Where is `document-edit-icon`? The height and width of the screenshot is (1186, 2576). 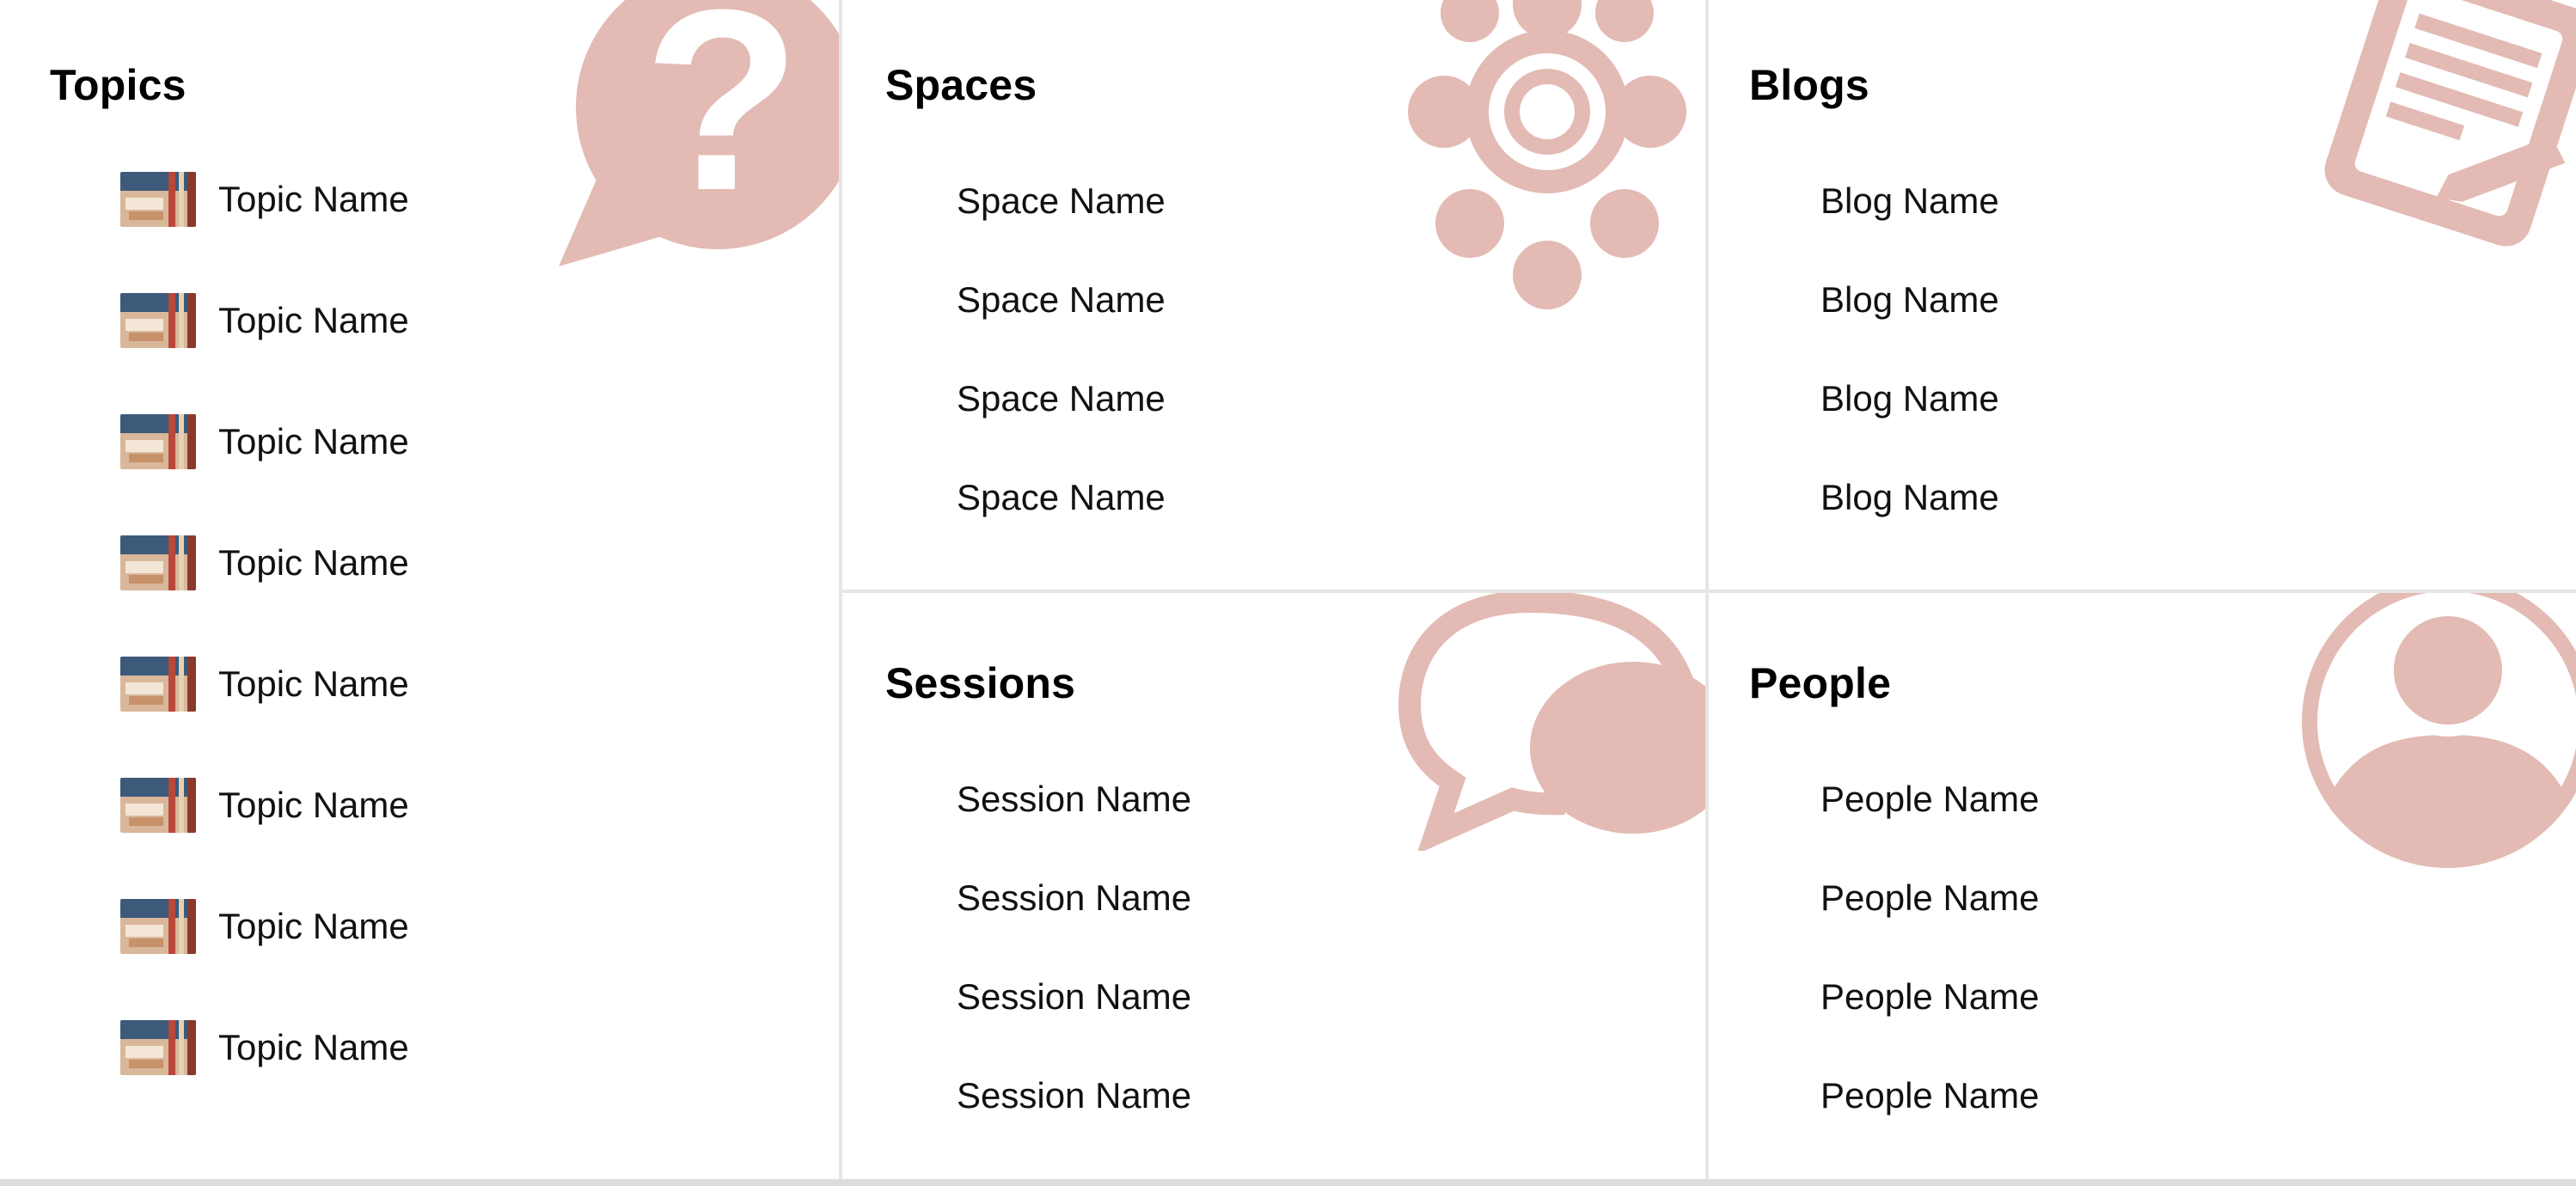
document-edit-icon is located at coordinates (2426, 146).